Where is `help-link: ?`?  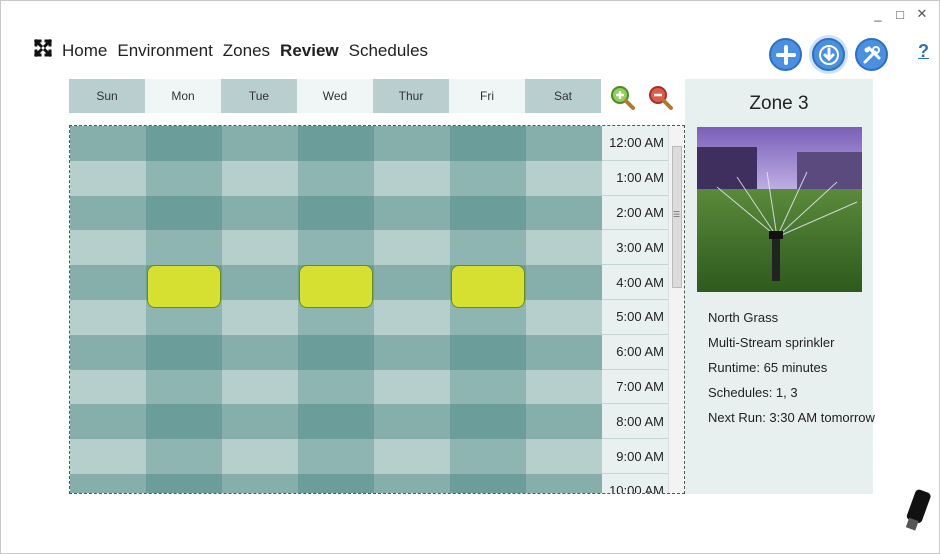 help-link: ? is located at coordinates (923, 51).